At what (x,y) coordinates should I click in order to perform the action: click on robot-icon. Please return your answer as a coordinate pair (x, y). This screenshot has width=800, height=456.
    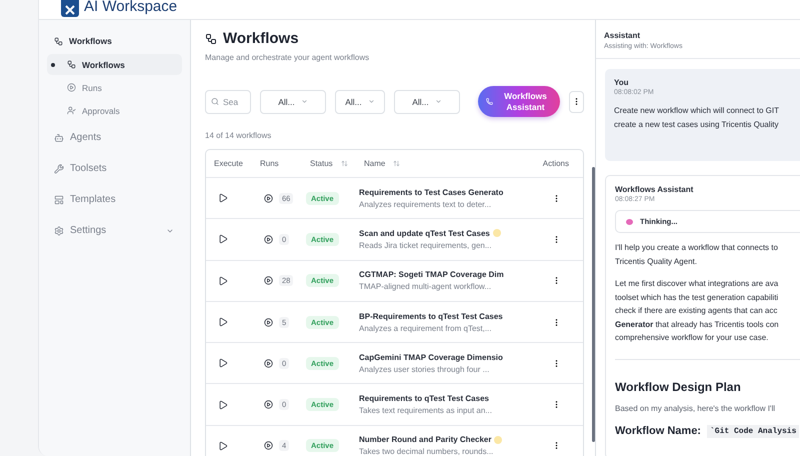
    Looking at the image, I should click on (59, 137).